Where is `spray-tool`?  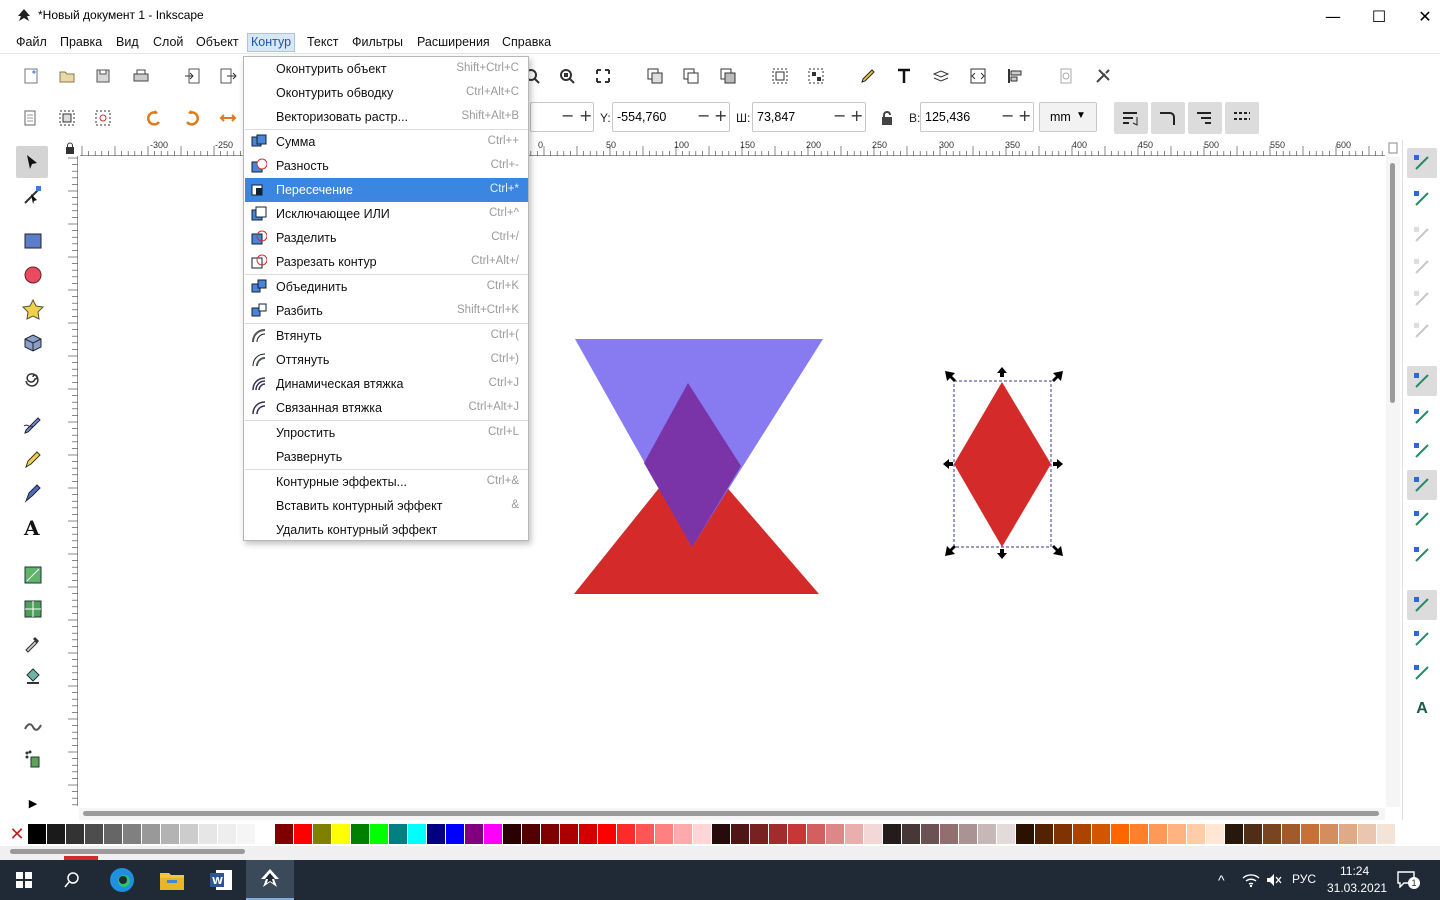
spray-tool is located at coordinates (33, 759).